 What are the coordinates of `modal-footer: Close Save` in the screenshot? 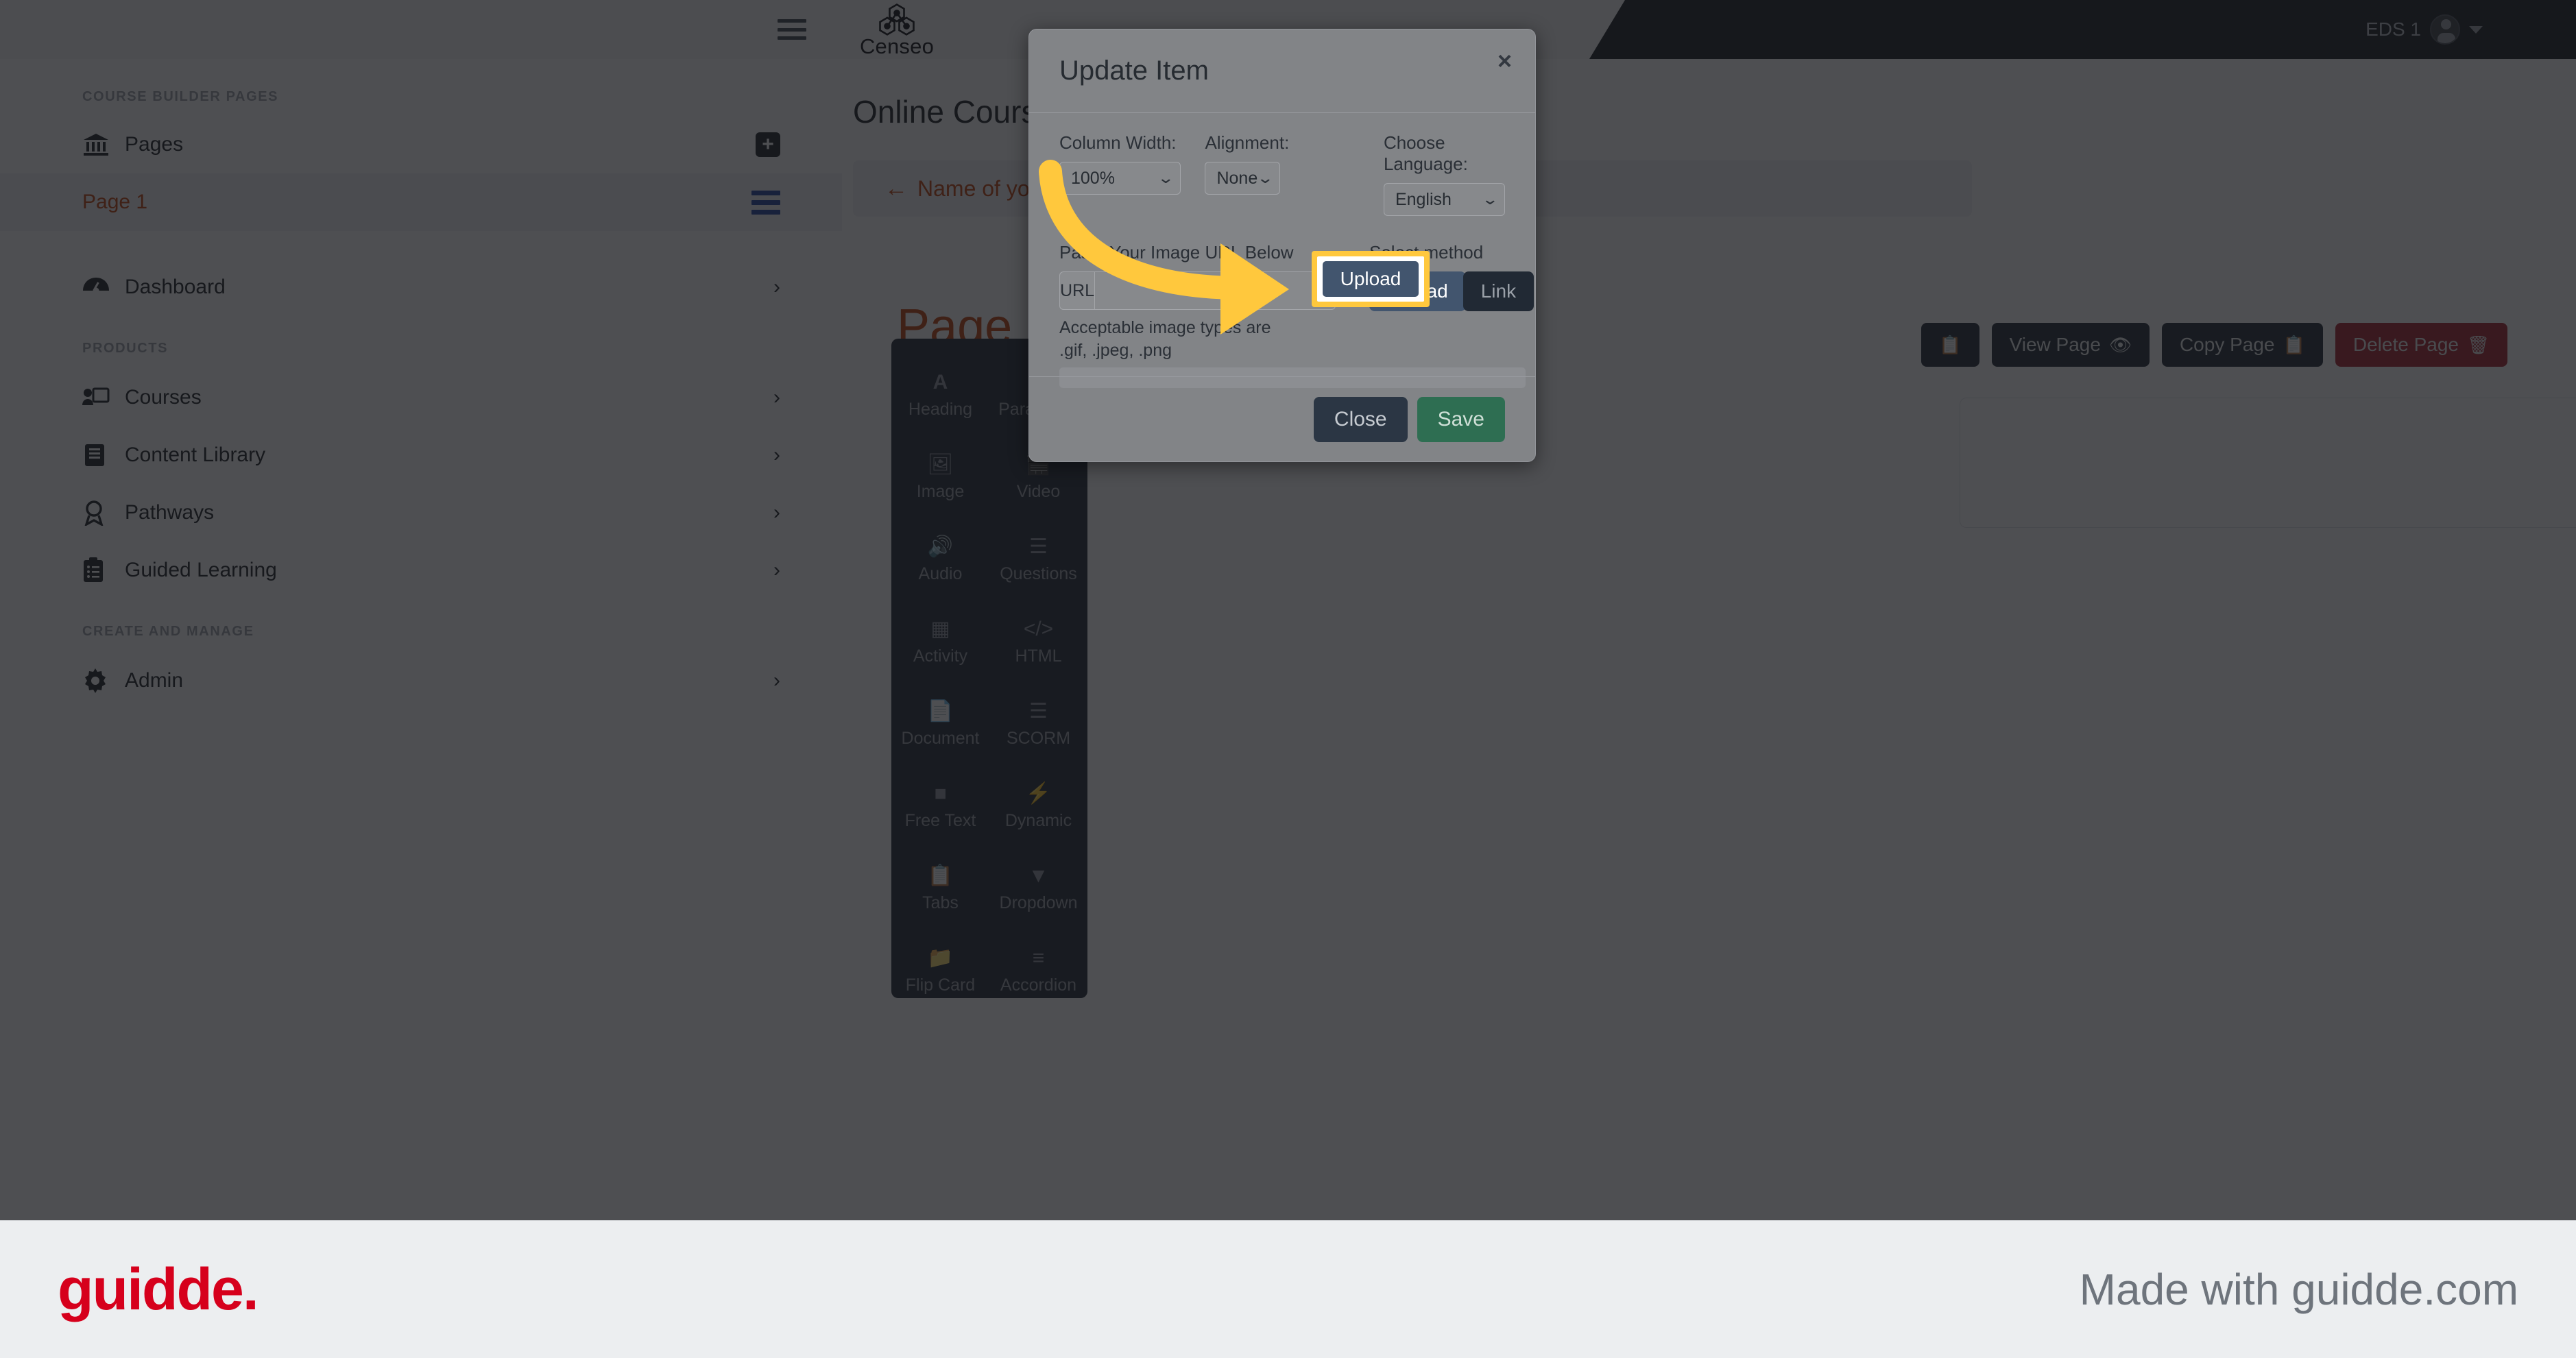 It's located at (1282, 418).